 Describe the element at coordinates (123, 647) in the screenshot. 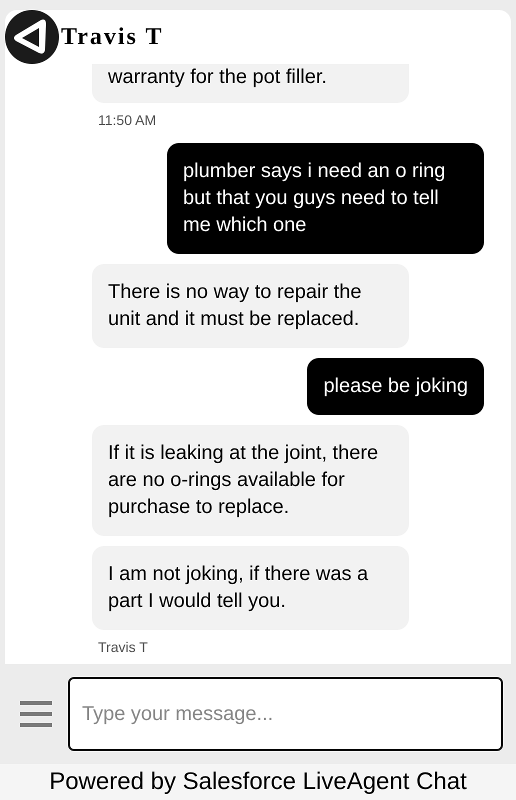

I see `message-meta: Travis T` at that location.